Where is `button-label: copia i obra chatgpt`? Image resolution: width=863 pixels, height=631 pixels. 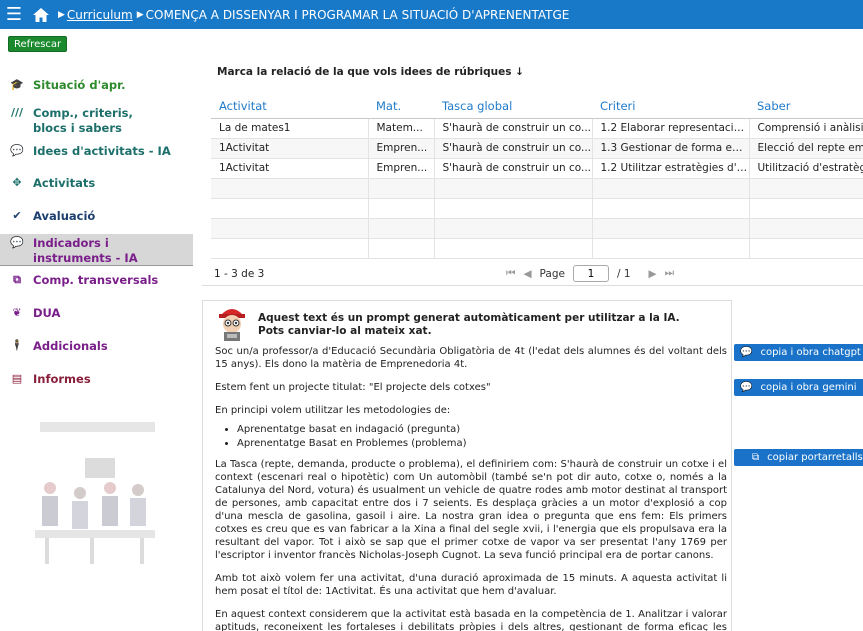
button-label: copia i obra chatgpt is located at coordinates (810, 352).